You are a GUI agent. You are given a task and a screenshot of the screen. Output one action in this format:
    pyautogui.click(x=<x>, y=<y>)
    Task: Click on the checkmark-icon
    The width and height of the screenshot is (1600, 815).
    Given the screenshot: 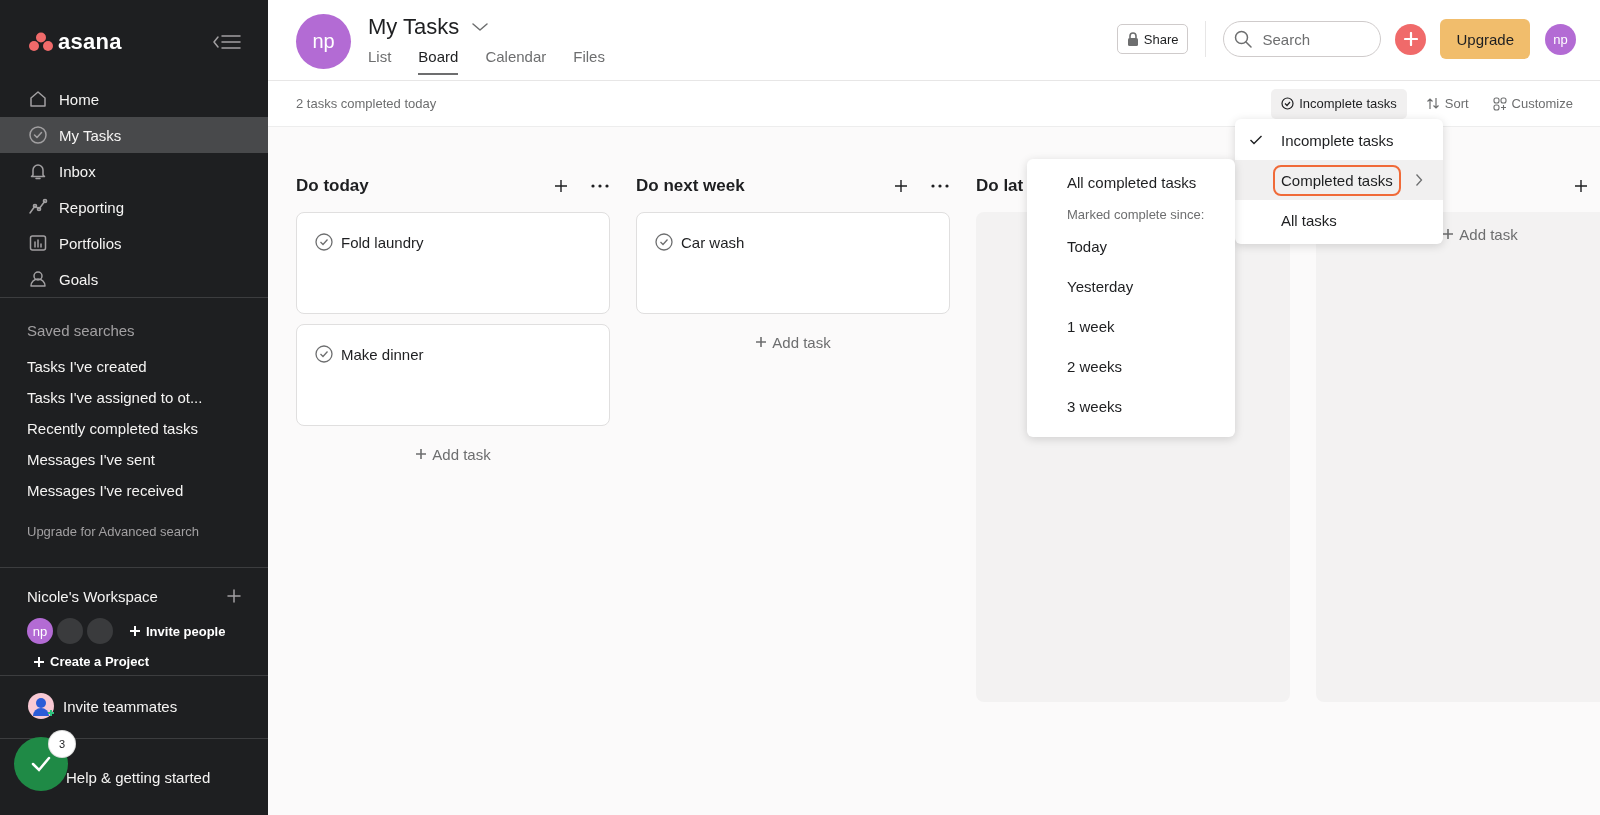 What is the action you would take?
    pyautogui.click(x=1256, y=140)
    